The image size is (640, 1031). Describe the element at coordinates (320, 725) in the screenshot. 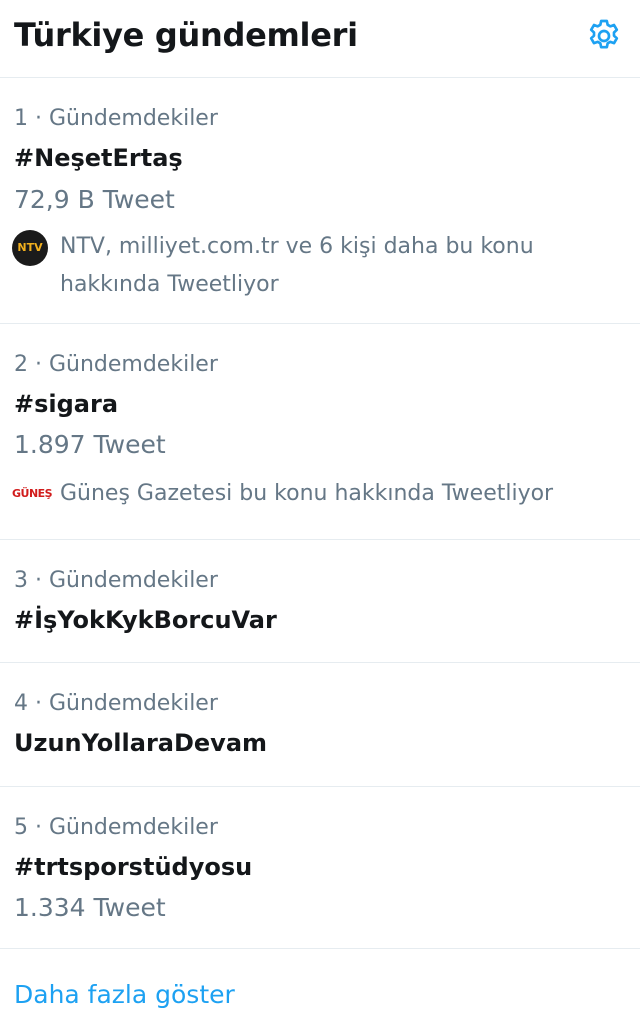

I see `trend-item: 4 · Gündemdekiler UzunYollaraDevam` at that location.